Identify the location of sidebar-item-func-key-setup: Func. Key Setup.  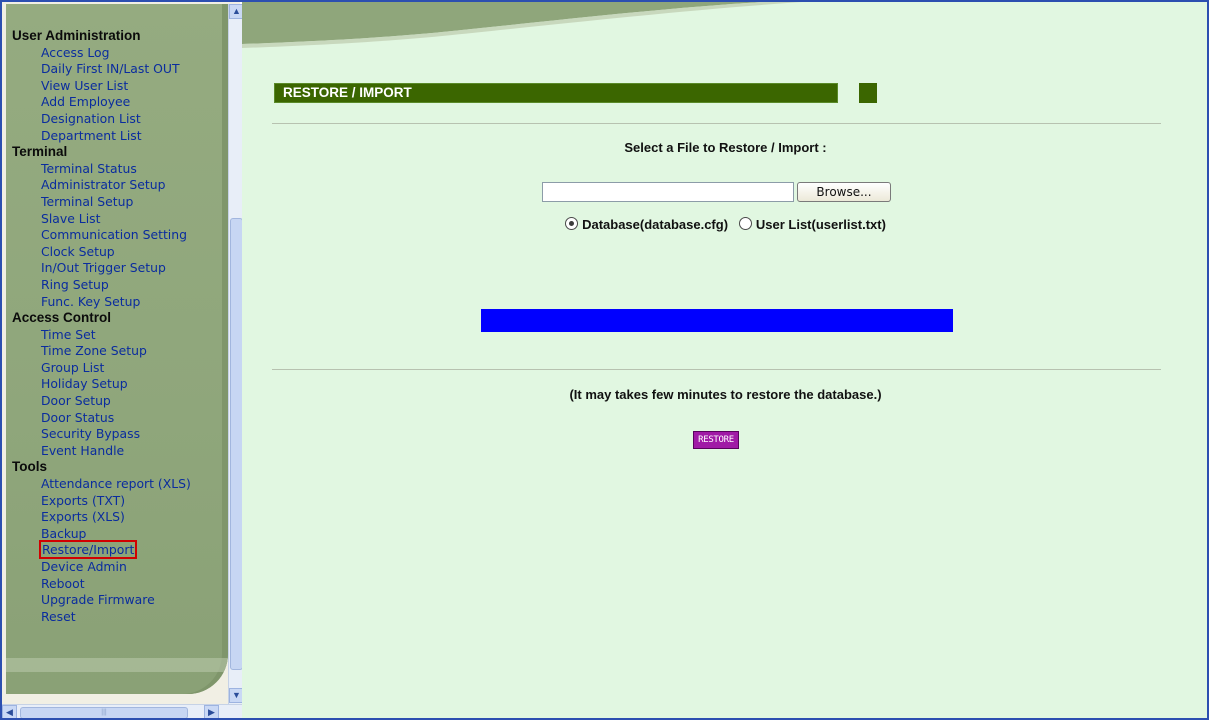
(120, 302).